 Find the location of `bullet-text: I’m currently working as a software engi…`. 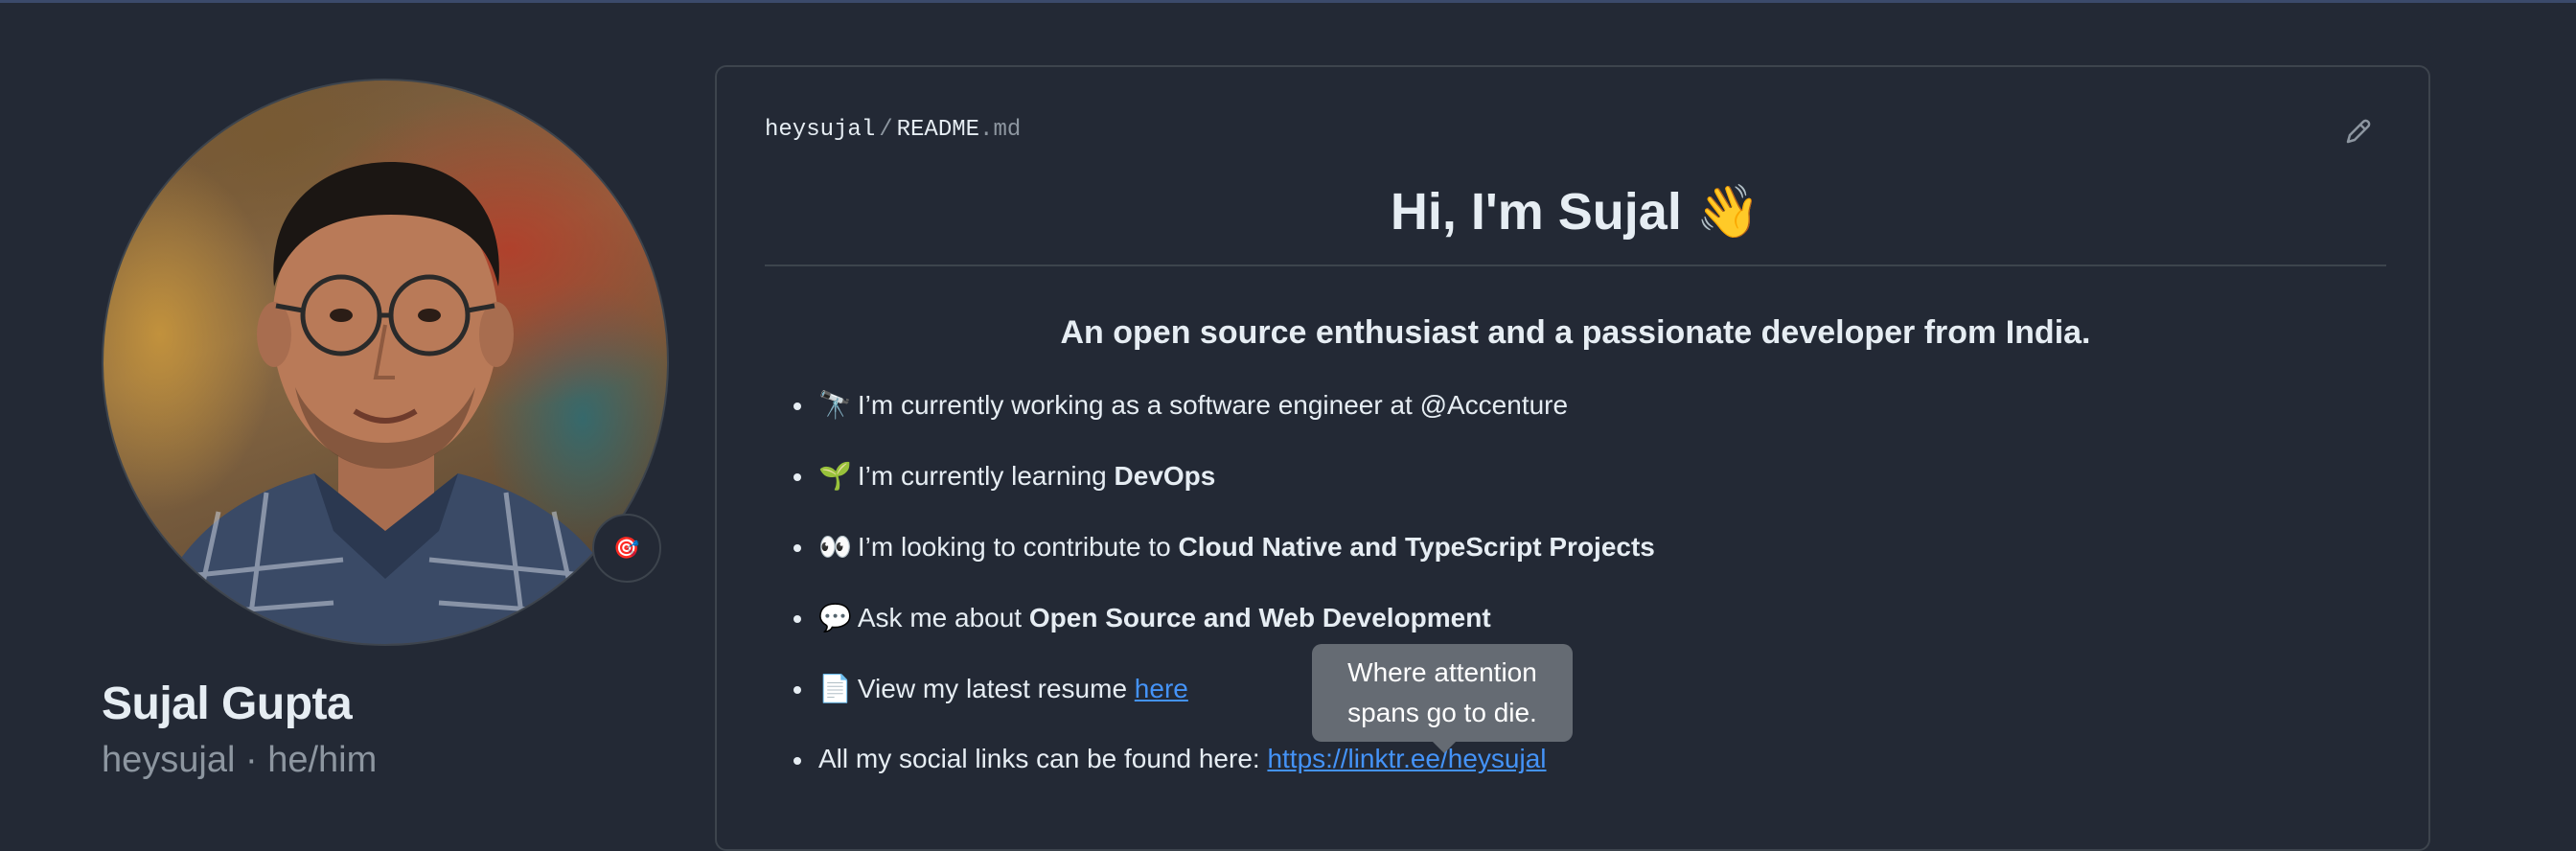

bullet-text: I’m currently working as a software engi… is located at coordinates (1213, 405).